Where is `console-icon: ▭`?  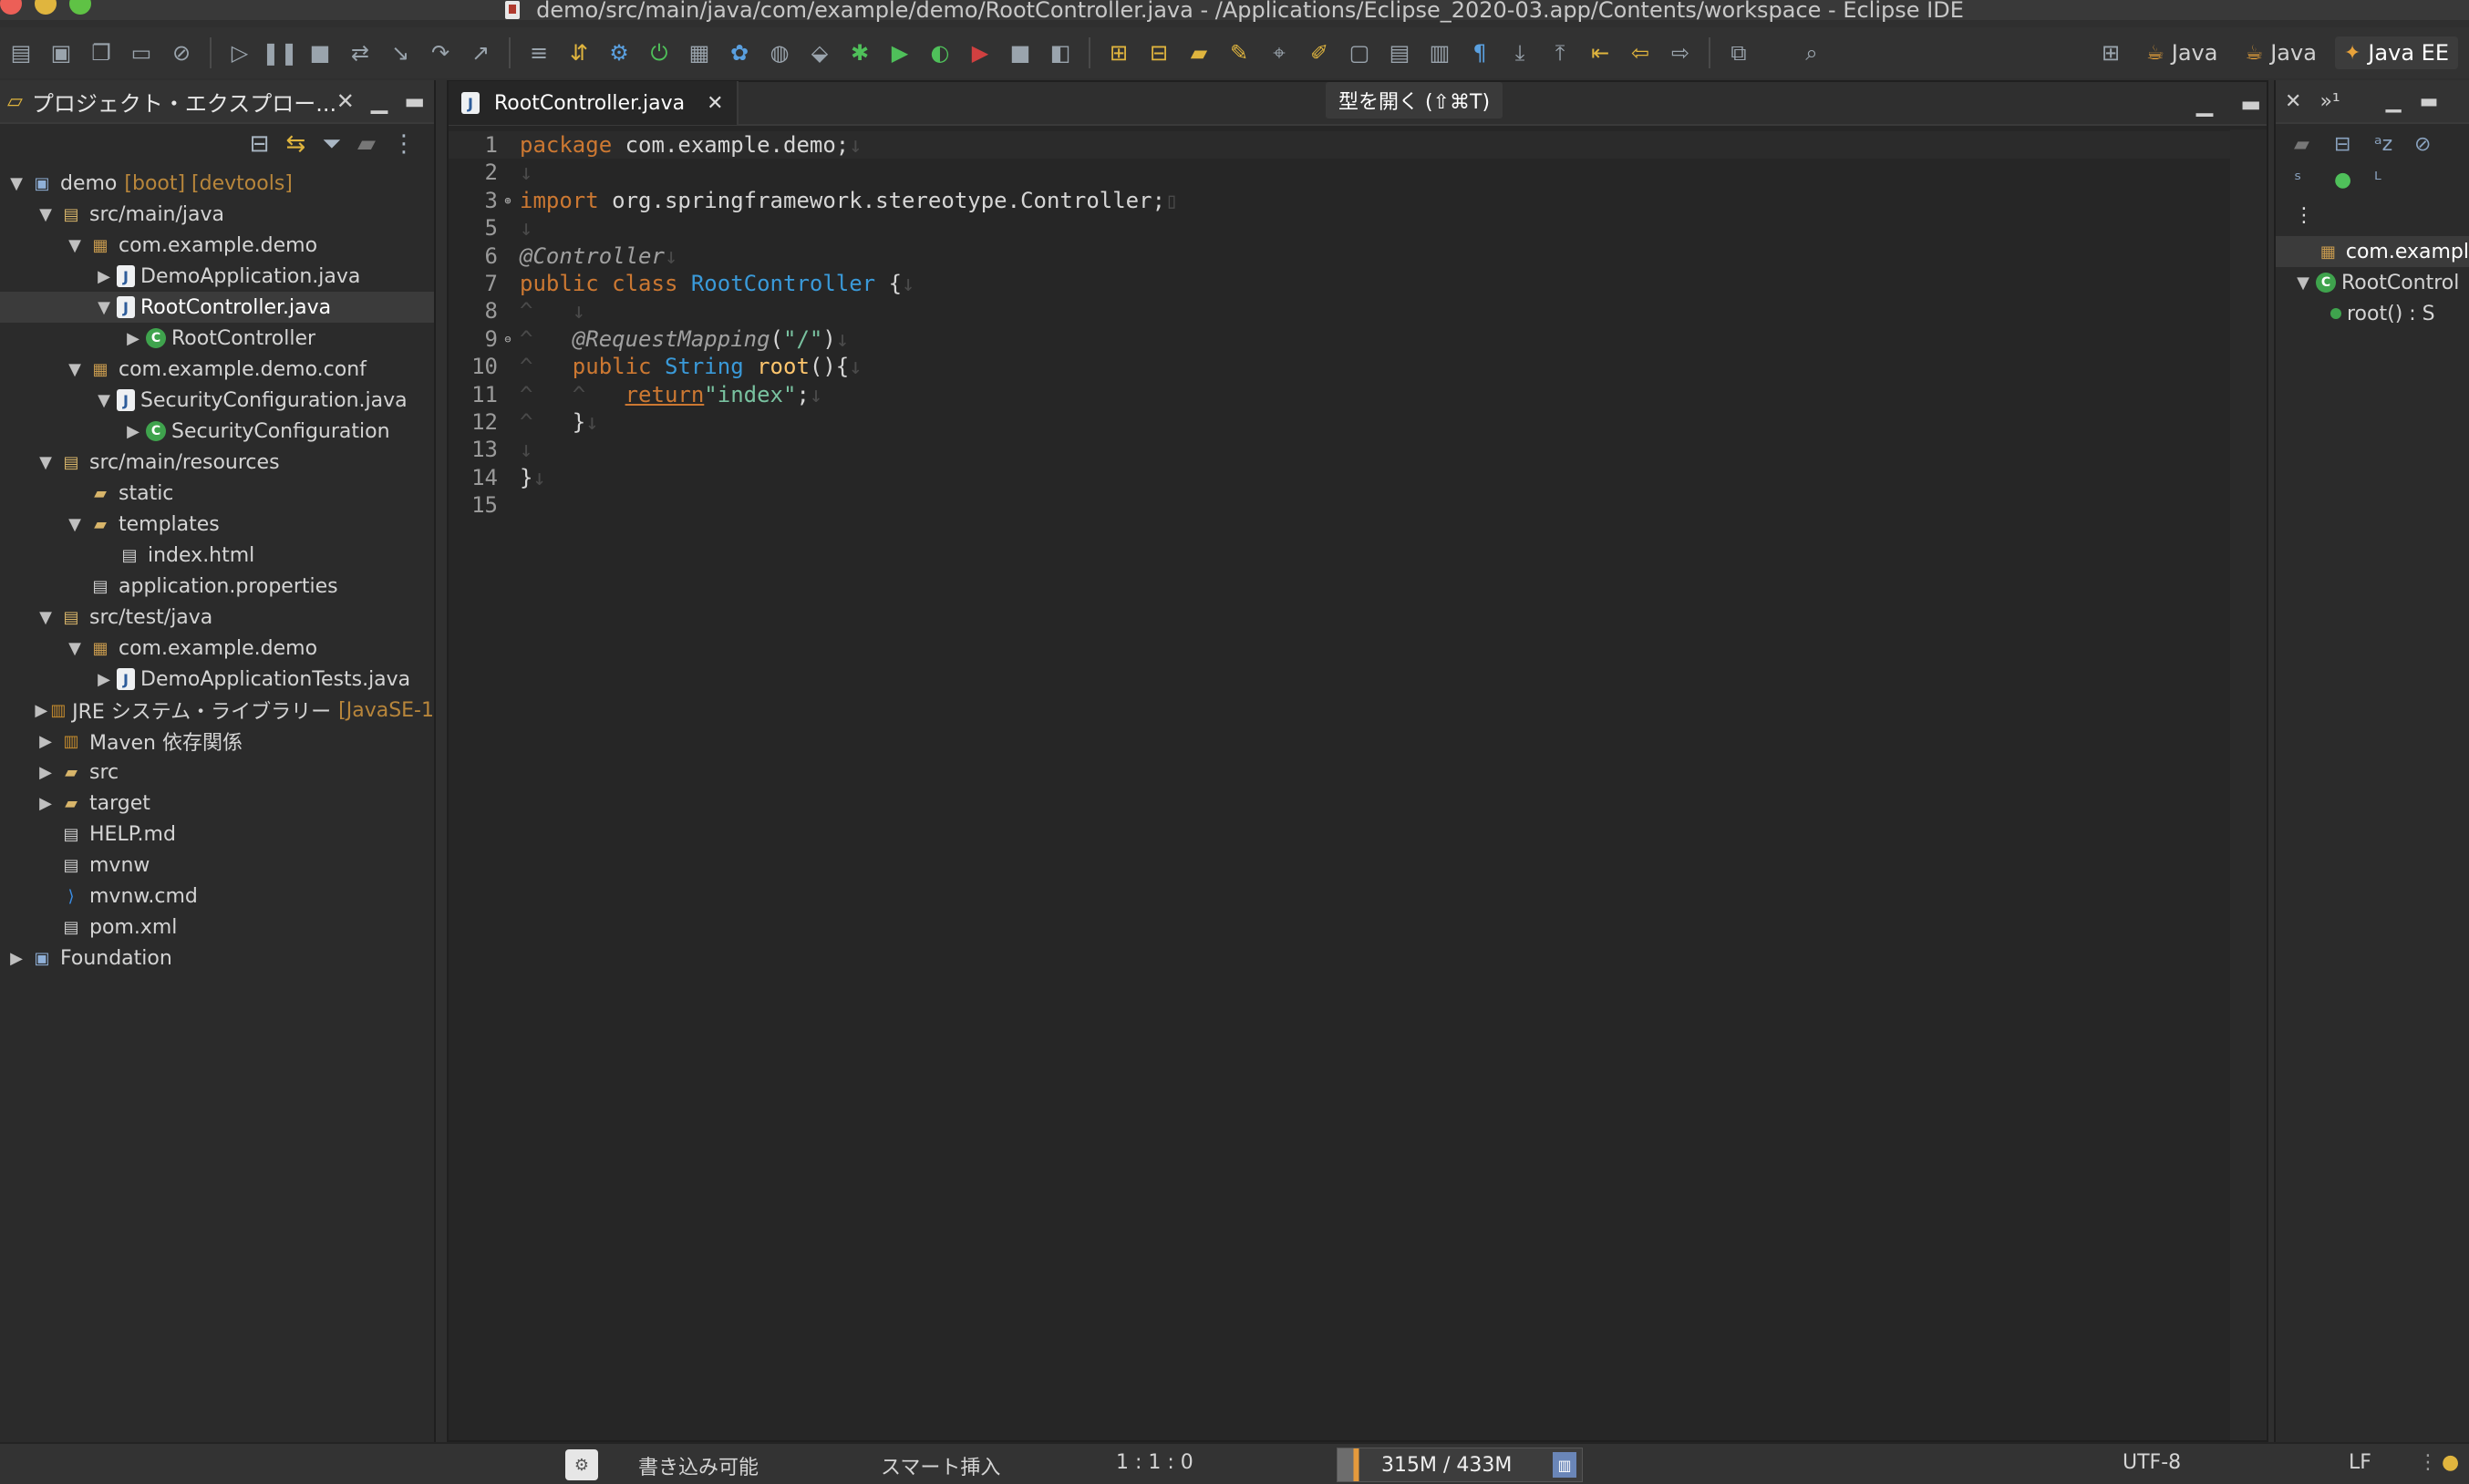 console-icon: ▭ is located at coordinates (141, 53).